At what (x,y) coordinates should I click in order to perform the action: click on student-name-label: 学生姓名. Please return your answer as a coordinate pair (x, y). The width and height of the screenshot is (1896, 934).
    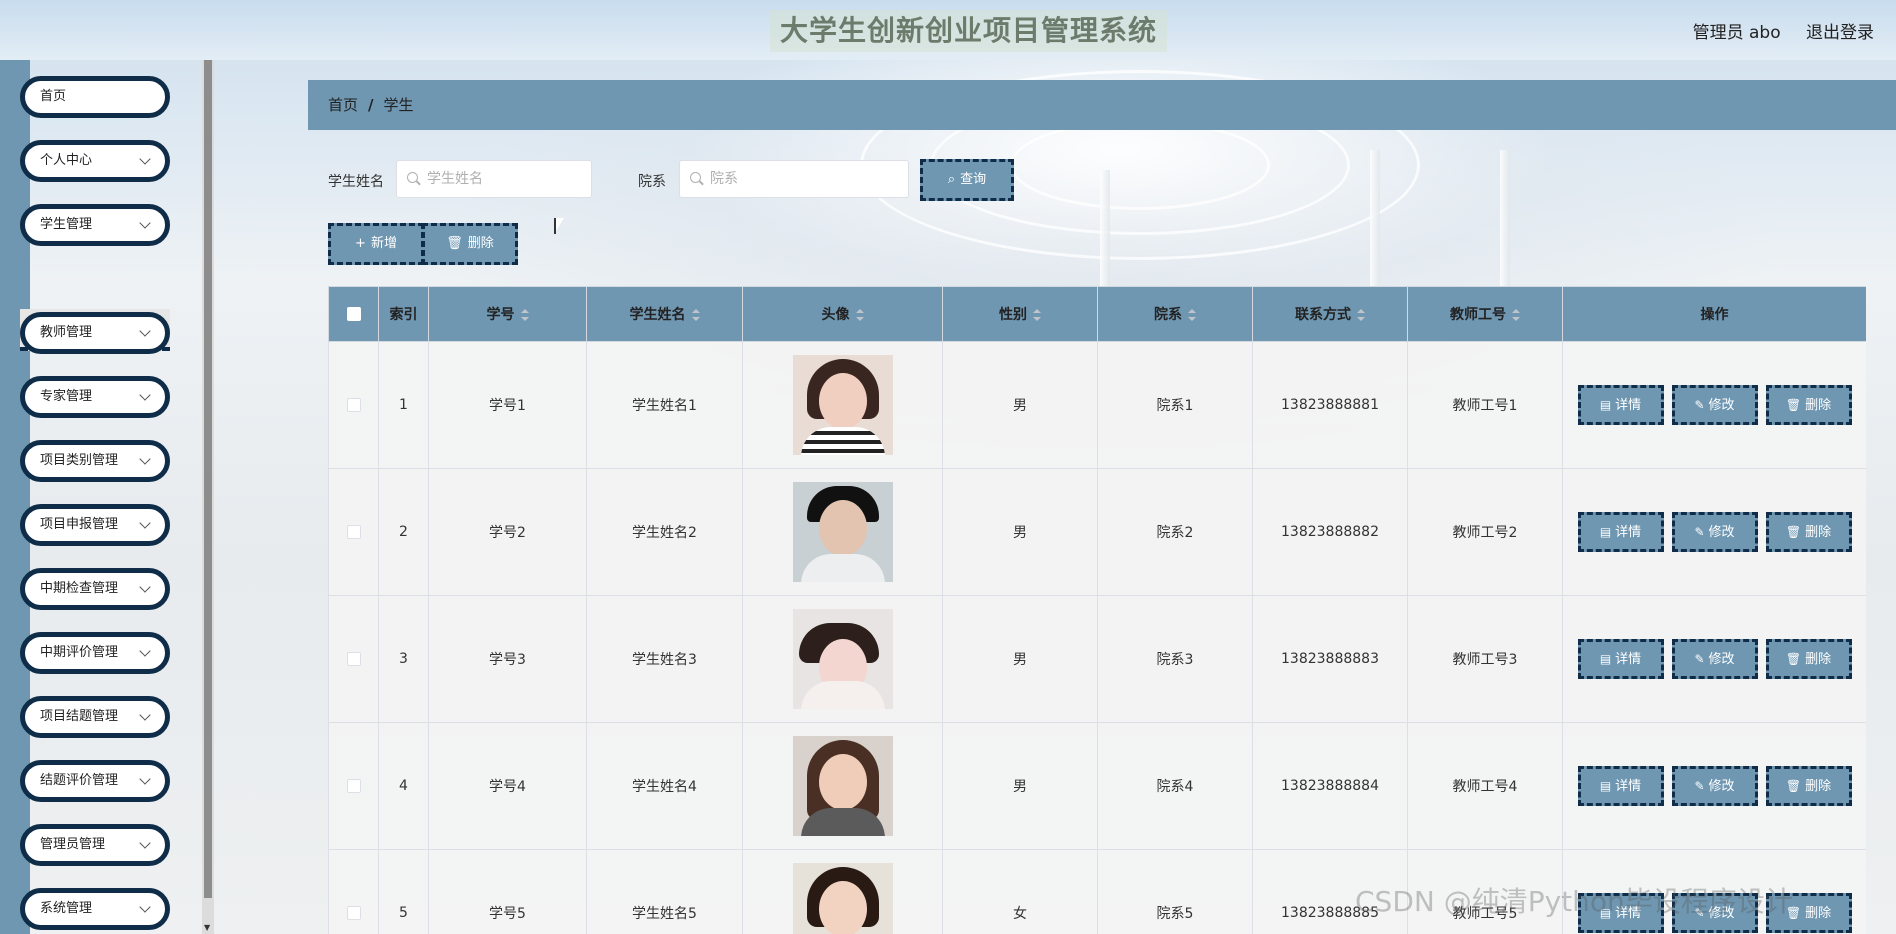
    Looking at the image, I should click on (356, 182).